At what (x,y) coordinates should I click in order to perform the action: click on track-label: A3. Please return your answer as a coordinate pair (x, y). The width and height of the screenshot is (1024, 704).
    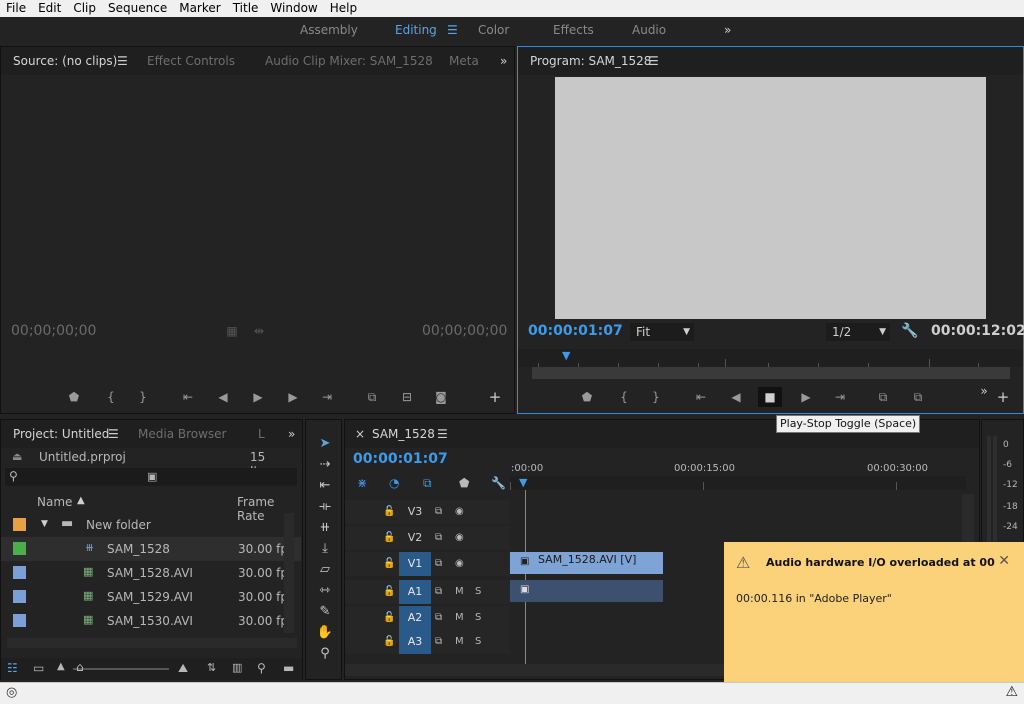
    Looking at the image, I should click on (415, 642).